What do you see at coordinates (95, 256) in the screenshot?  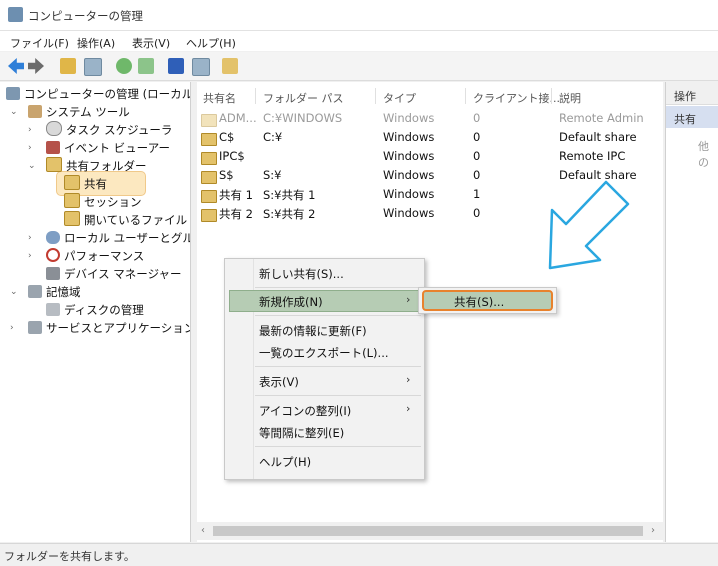 I see `tree-item-performance: パフォーマンス` at bounding box center [95, 256].